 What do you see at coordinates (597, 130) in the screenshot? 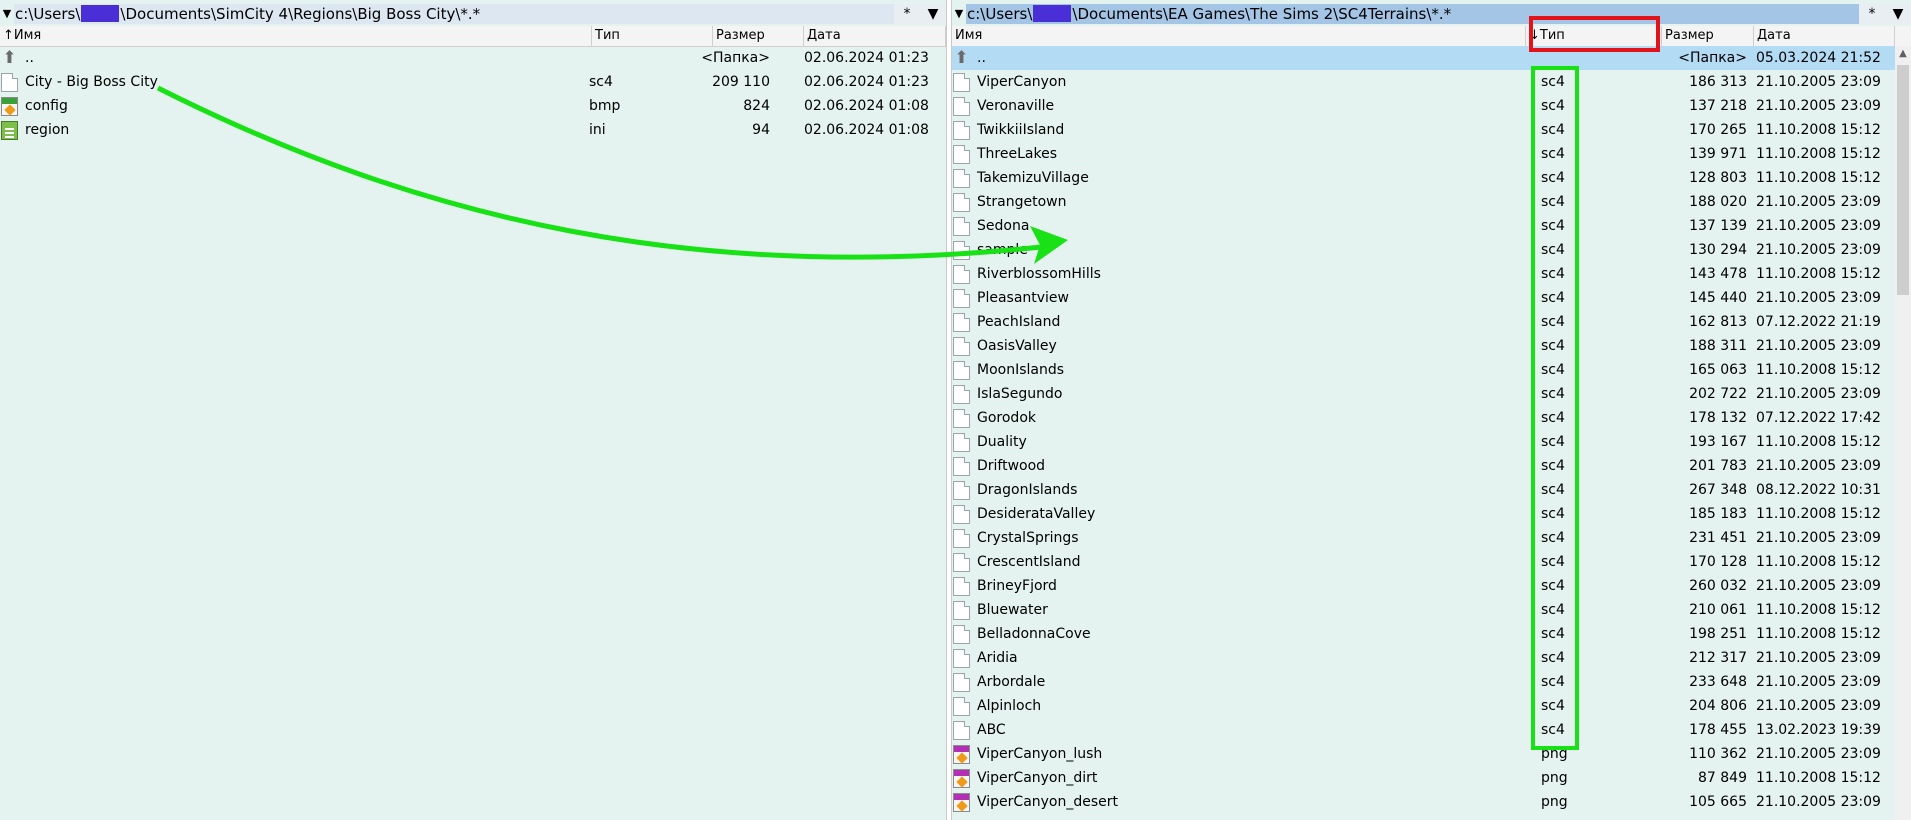
I see `file-type: ini` at bounding box center [597, 130].